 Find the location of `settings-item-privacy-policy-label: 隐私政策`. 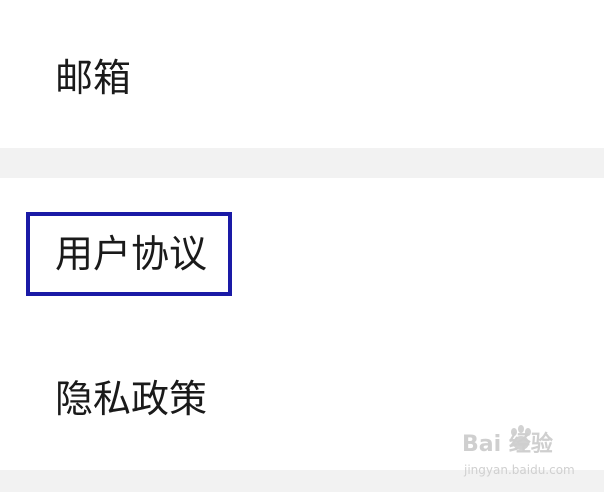

settings-item-privacy-policy-label: 隐私政策 is located at coordinates (131, 399).